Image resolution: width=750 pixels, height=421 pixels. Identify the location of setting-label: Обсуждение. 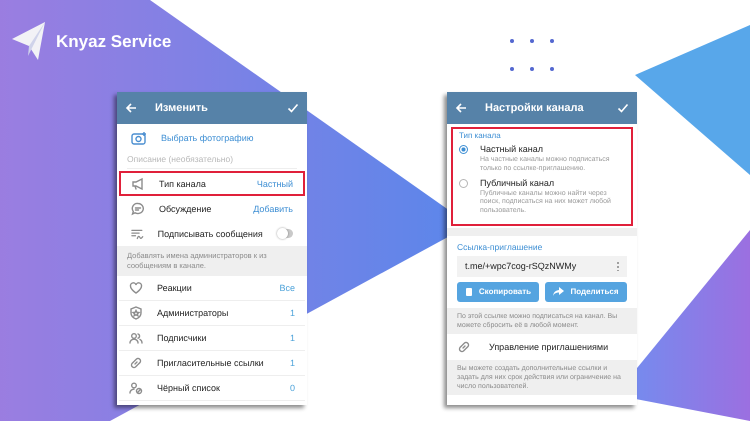
(199, 209).